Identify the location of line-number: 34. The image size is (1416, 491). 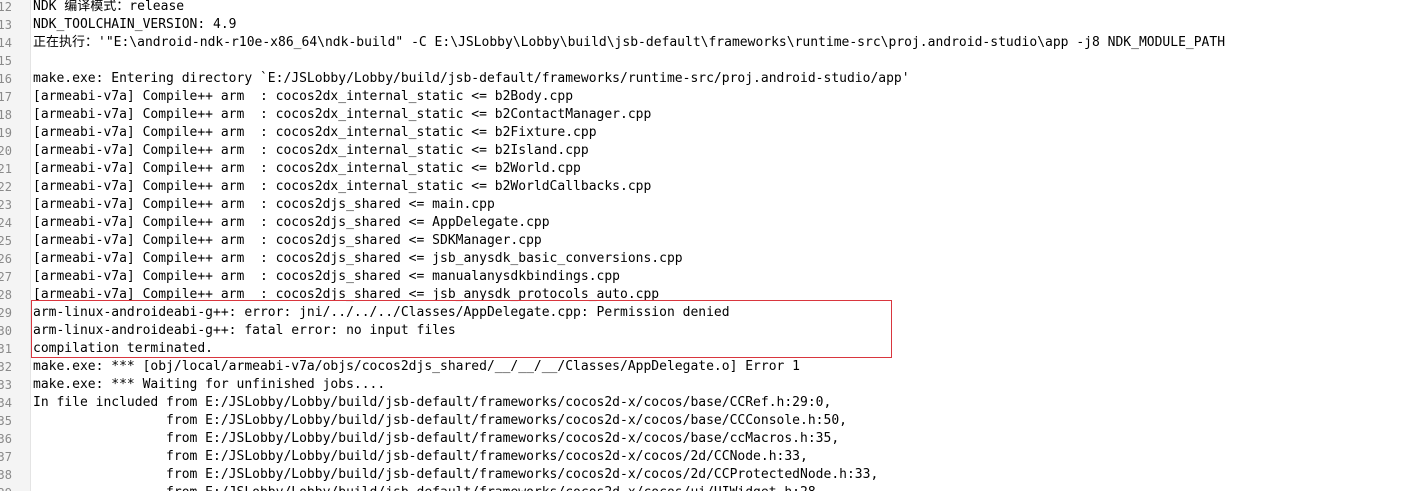
(6, 403).